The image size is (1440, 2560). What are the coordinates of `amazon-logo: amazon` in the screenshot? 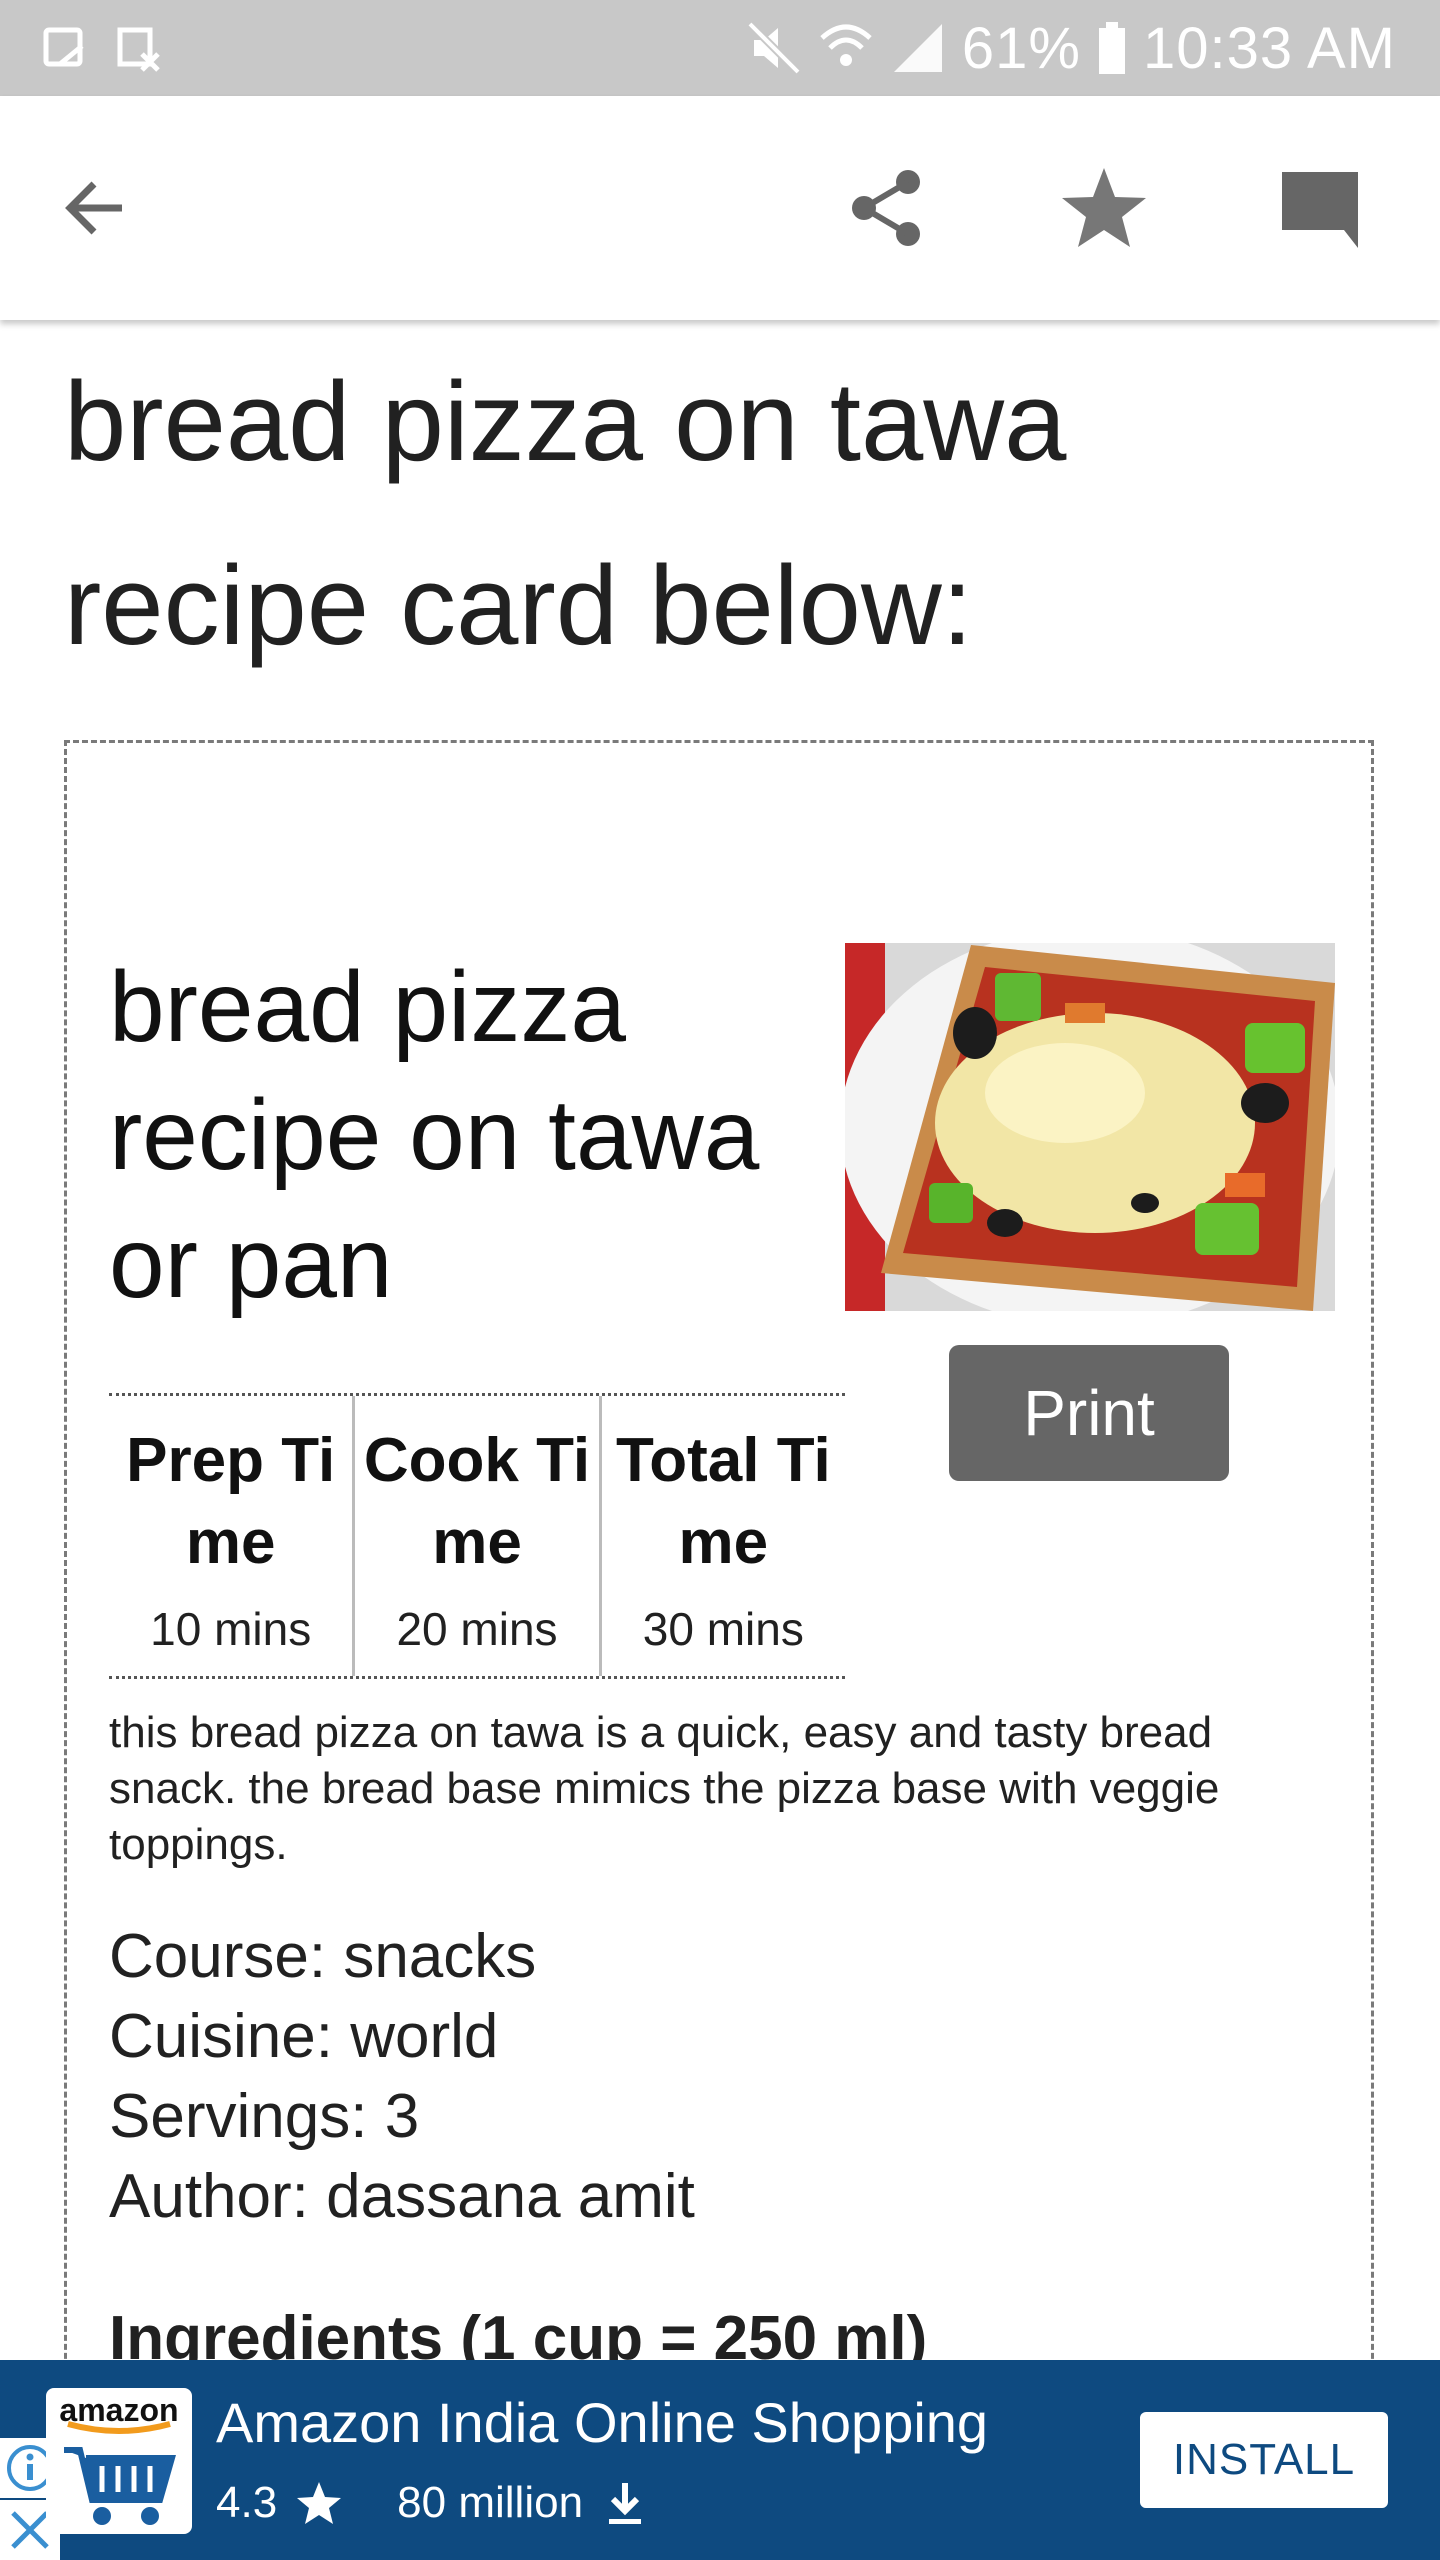 It's located at (119, 2461).